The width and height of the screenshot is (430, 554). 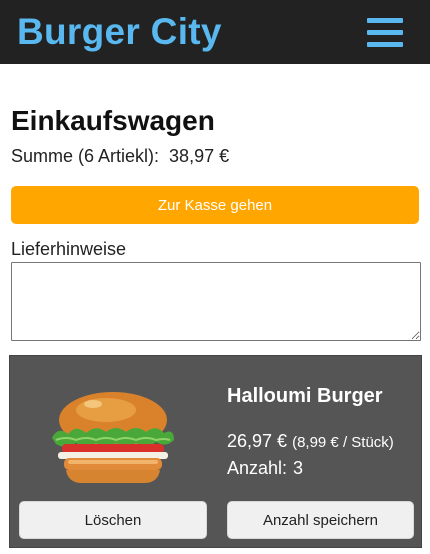 What do you see at coordinates (113, 437) in the screenshot?
I see `burger-image` at bounding box center [113, 437].